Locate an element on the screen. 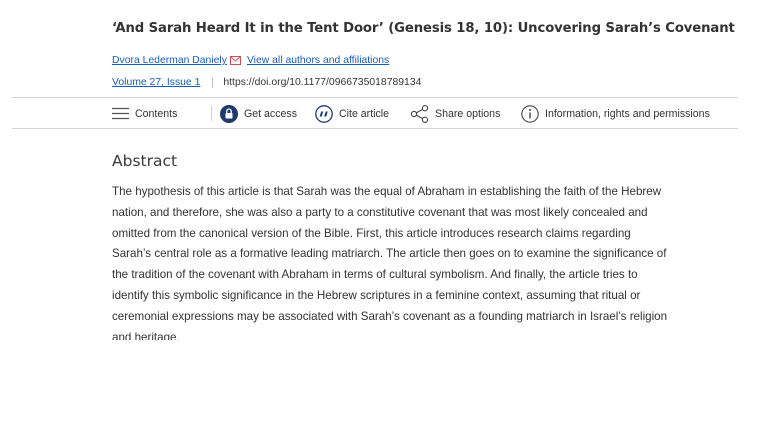 The height and width of the screenshot is (429, 768). separator is located at coordinates (213, 82).